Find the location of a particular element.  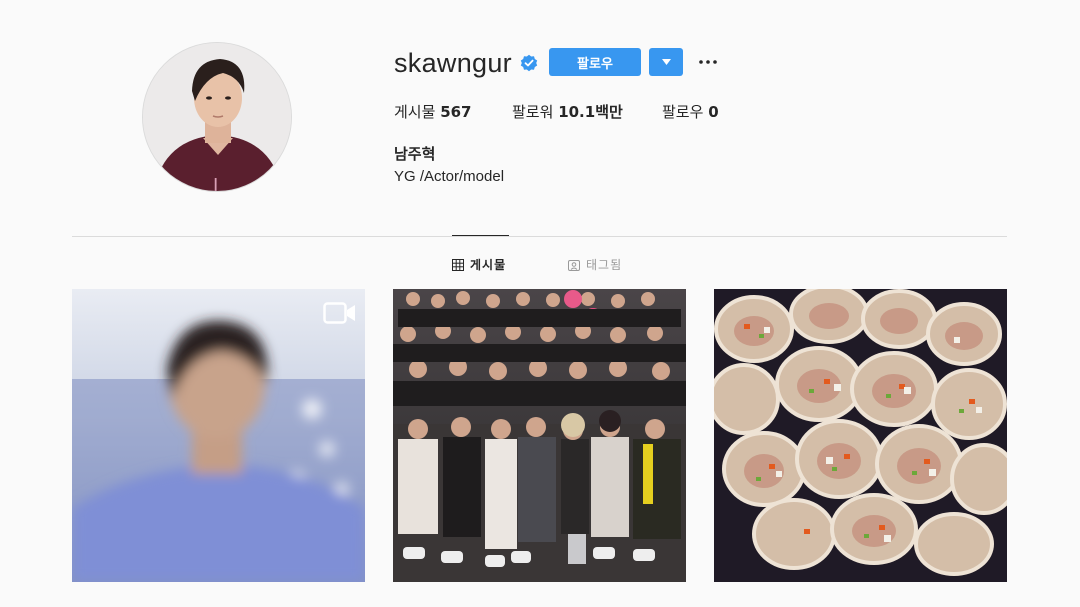

following-stat: 팔로우 0 is located at coordinates (690, 111).